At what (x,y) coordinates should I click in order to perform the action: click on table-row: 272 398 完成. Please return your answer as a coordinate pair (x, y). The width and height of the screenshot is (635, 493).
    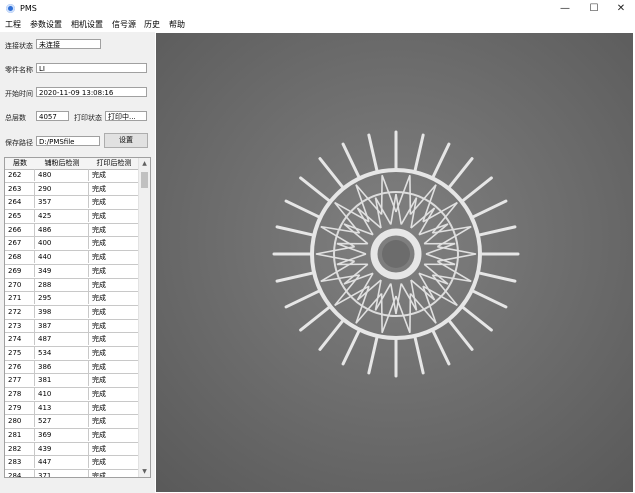
    Looking at the image, I should click on (72, 312).